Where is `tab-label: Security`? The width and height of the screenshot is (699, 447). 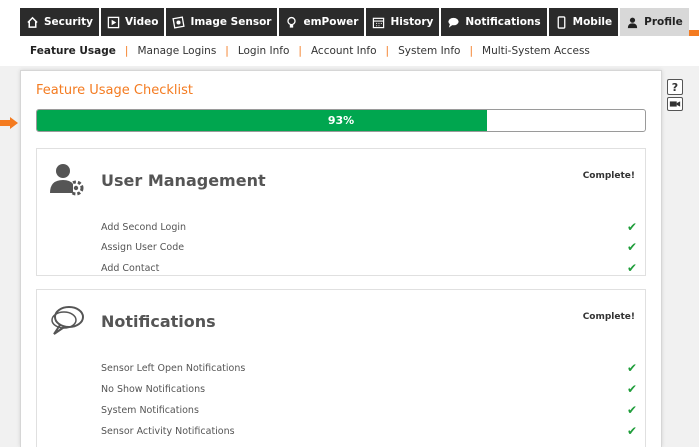 tab-label: Security is located at coordinates (69, 22).